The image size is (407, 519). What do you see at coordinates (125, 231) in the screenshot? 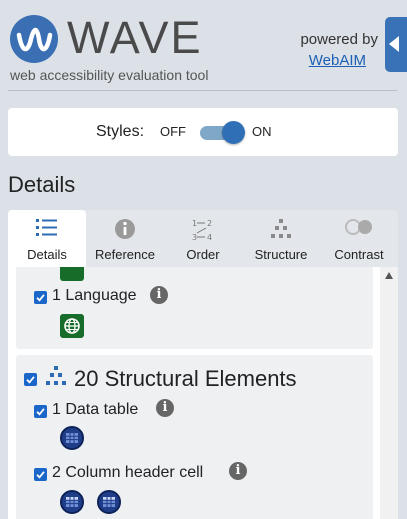
I see `info-icon` at bounding box center [125, 231].